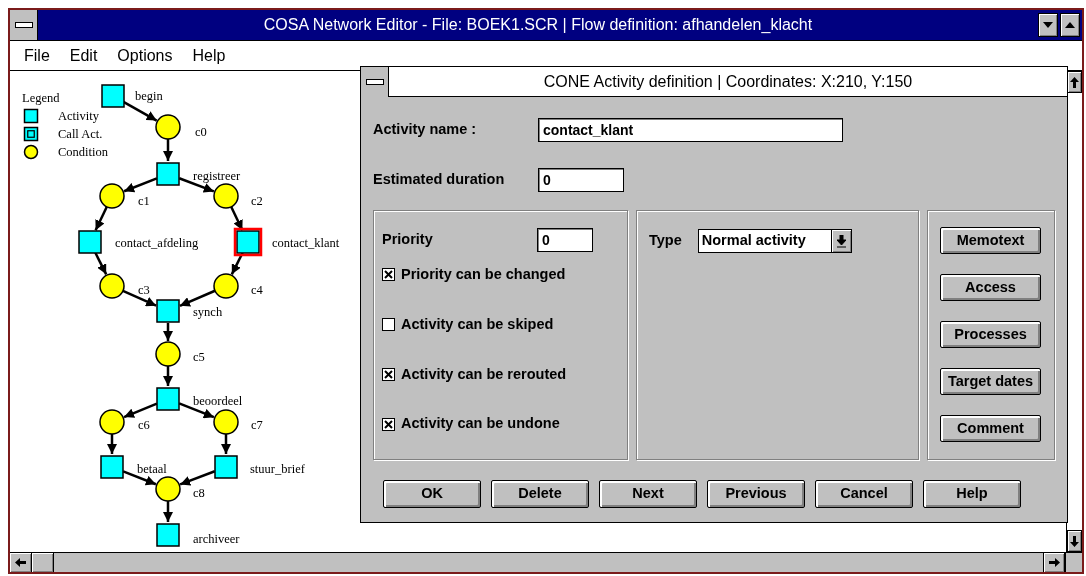 This screenshot has width=1086, height=576. Describe the element at coordinates (31, 116) in the screenshot. I see `activity-symbol-icon` at that location.